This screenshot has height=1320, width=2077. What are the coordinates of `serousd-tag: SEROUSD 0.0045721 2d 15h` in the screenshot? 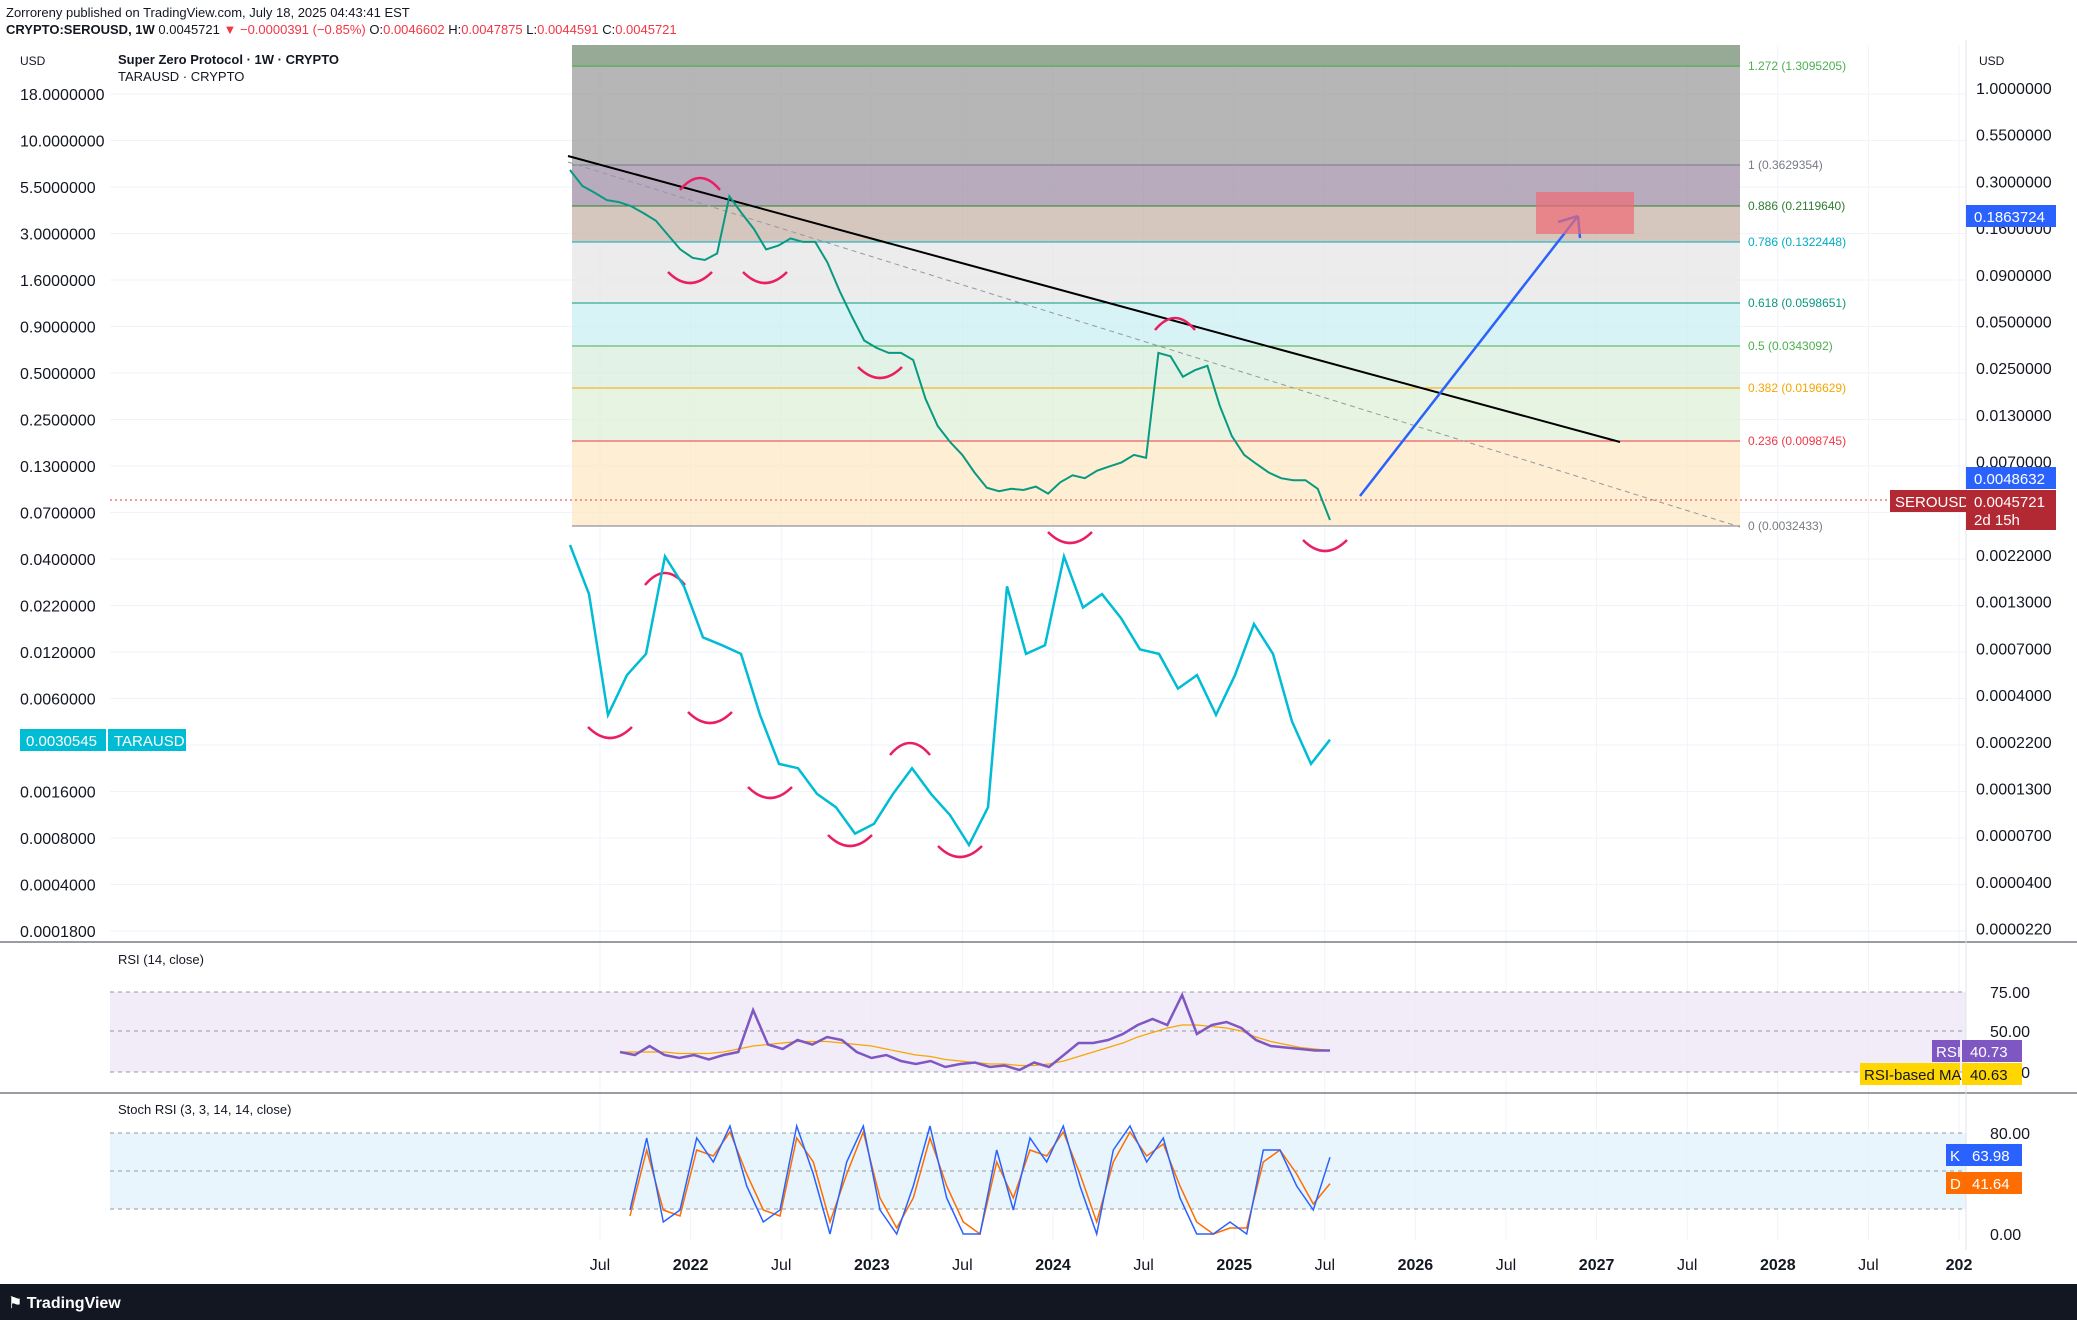 It's located at (1973, 510).